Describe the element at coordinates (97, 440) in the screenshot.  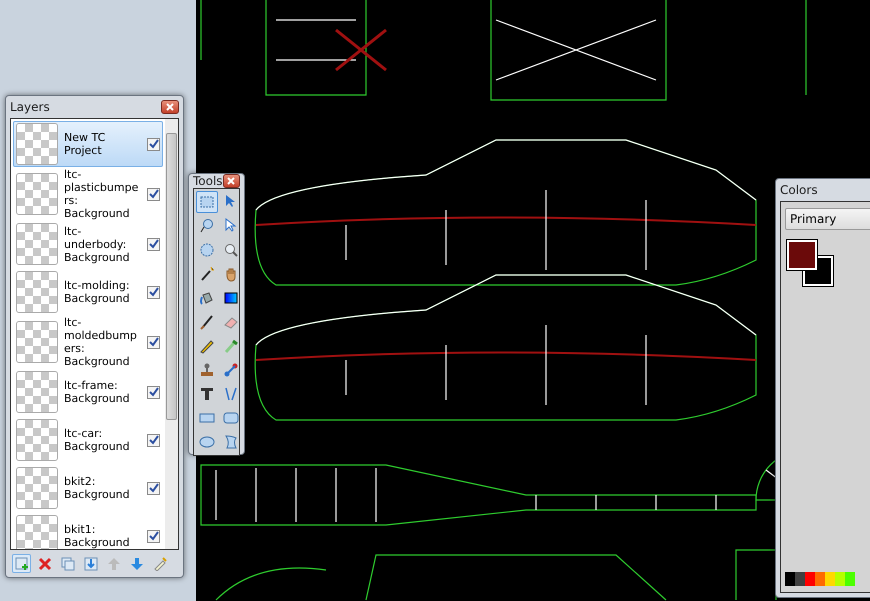
I see `layer-name: ltc-car: Background` at that location.